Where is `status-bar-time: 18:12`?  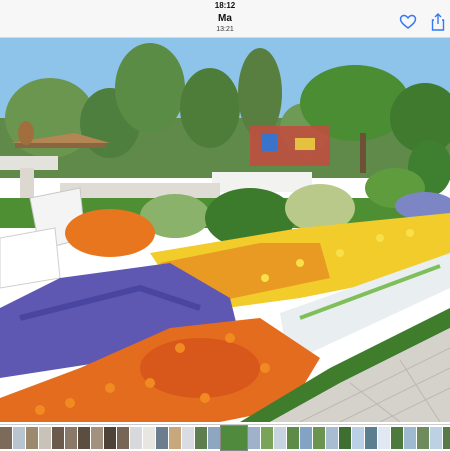 status-bar-time: 18:12 is located at coordinates (225, 5).